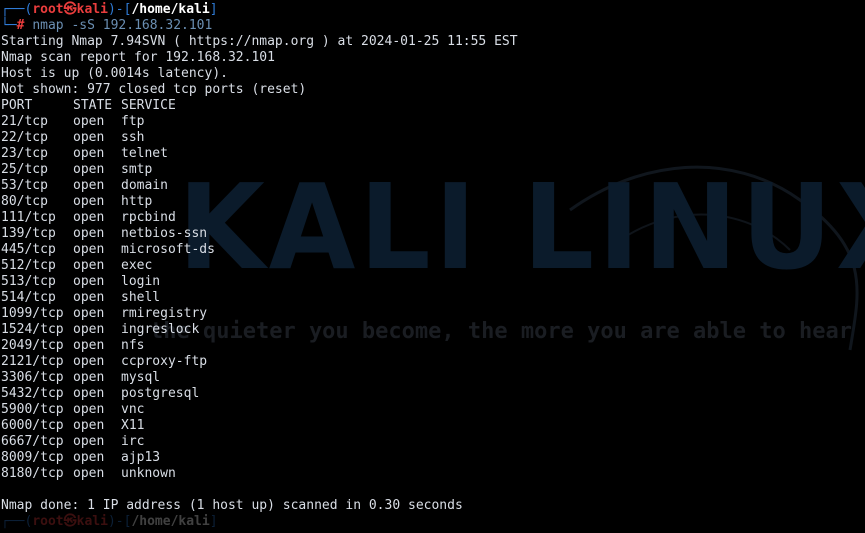 The image size is (865, 533). What do you see at coordinates (133, 137) in the screenshot?
I see `port-service: ssh` at bounding box center [133, 137].